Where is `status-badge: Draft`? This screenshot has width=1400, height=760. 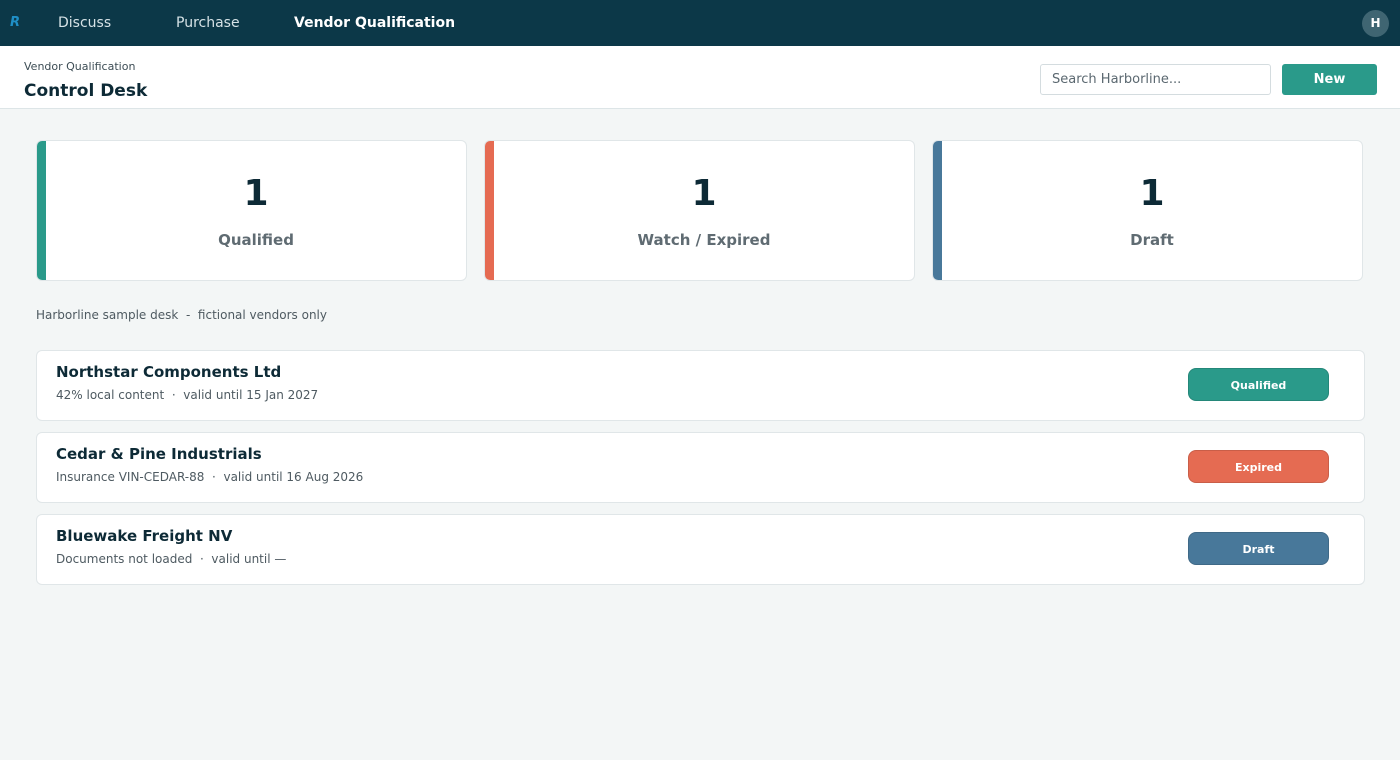 status-badge: Draft is located at coordinates (1258, 548).